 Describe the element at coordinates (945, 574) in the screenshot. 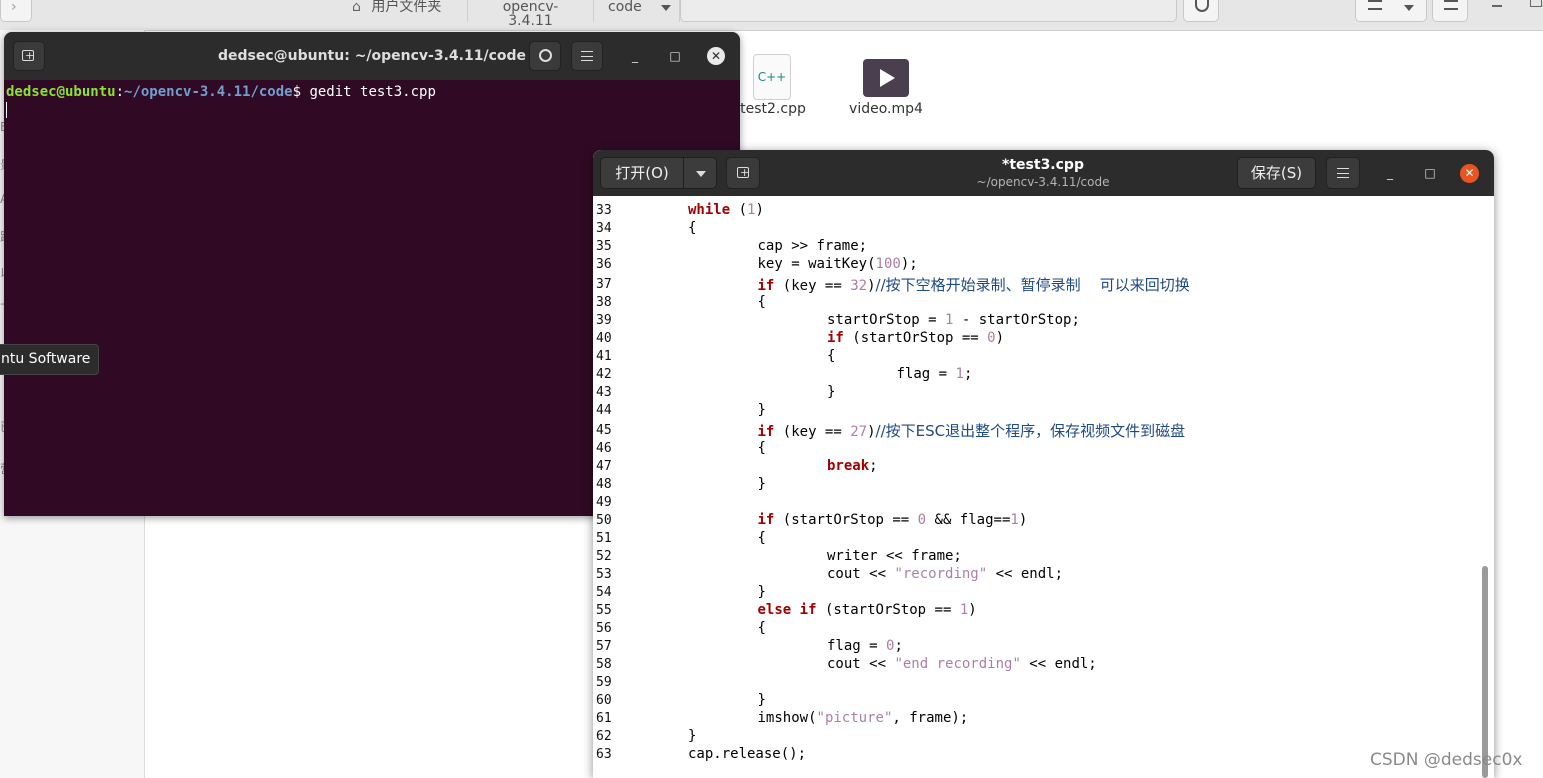

I see `code-line: cout << "recording" << endl;` at that location.